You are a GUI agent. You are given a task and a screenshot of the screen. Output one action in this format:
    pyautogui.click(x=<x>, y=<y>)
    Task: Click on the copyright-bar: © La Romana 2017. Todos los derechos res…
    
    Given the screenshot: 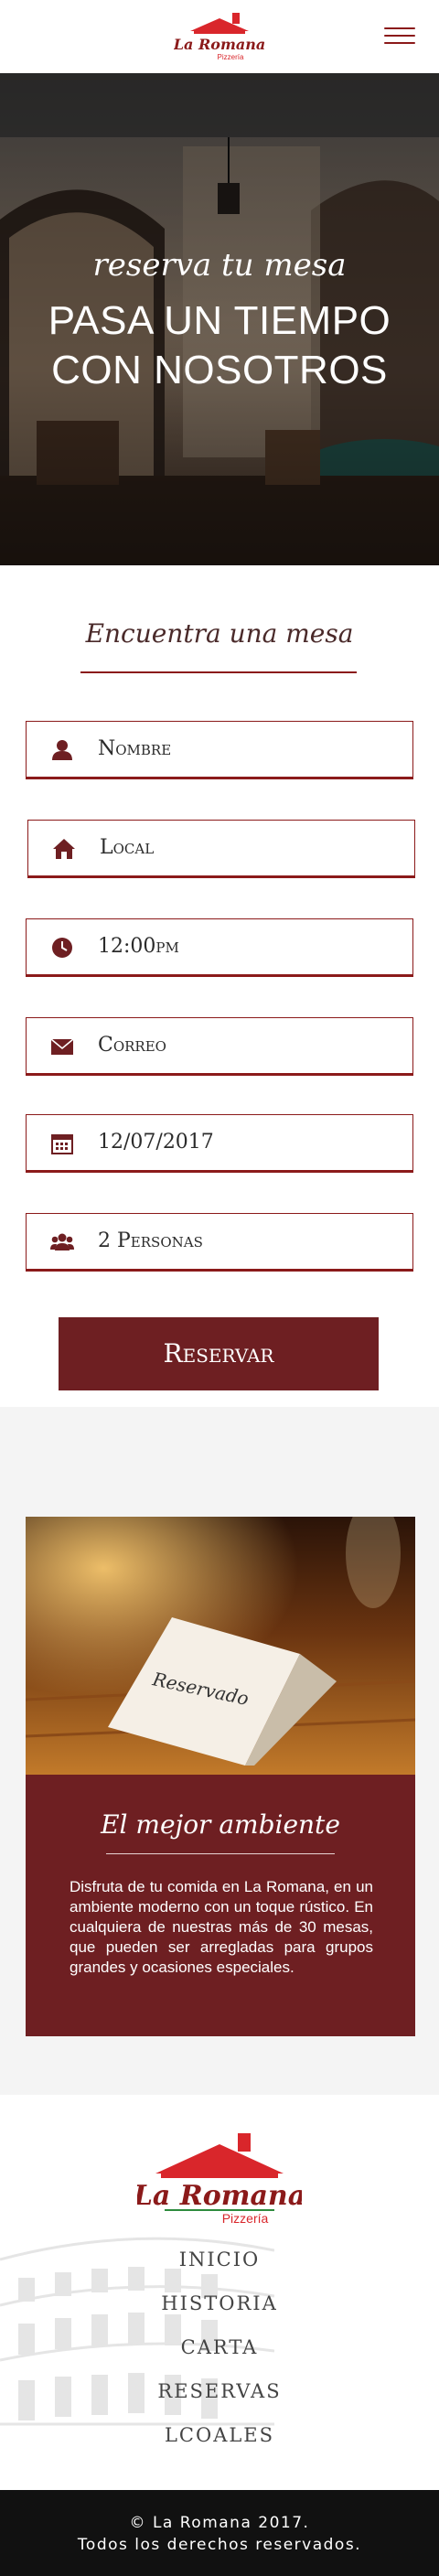 What is the action you would take?
    pyautogui.click(x=219, y=2533)
    